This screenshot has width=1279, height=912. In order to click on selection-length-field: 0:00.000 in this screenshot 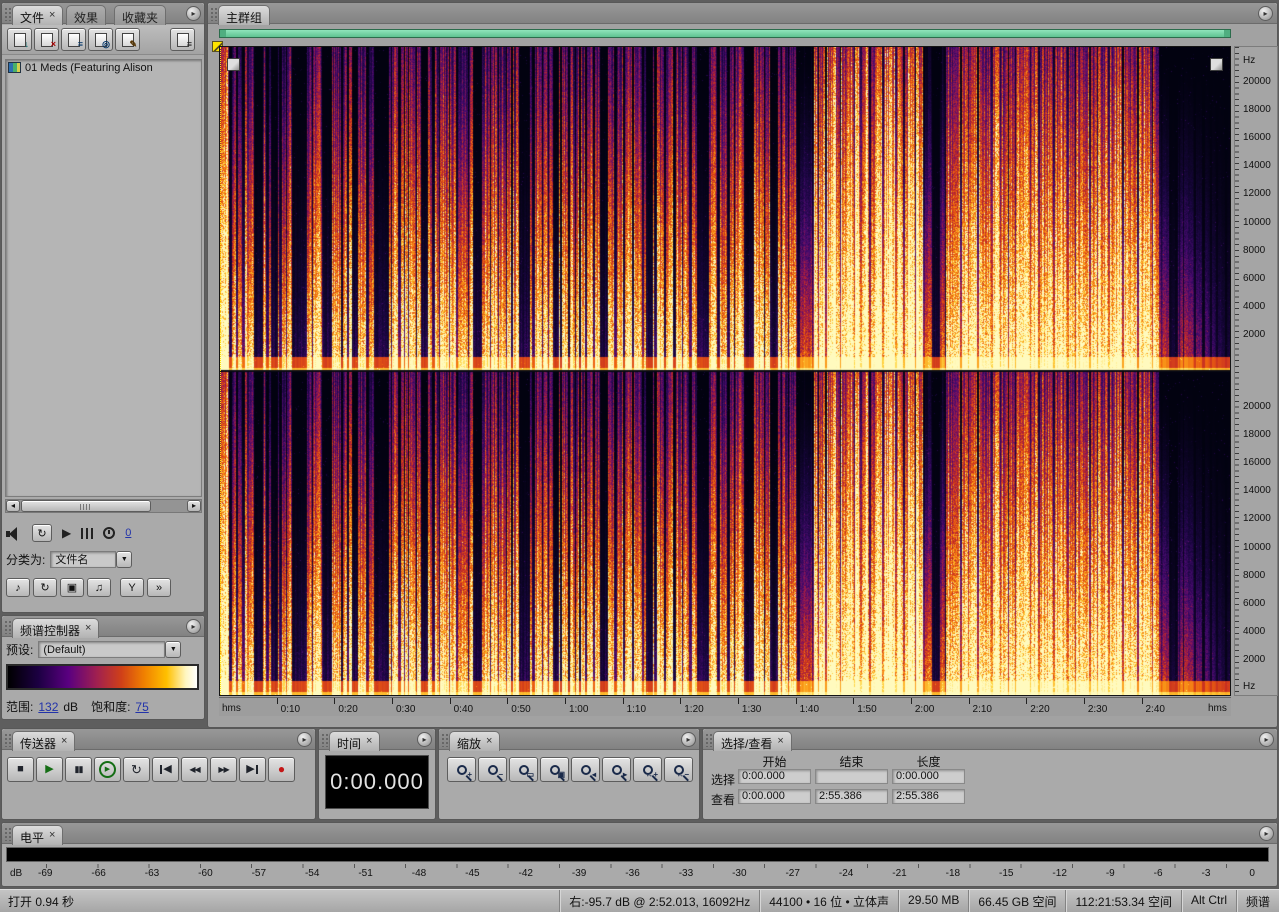, I will do `click(928, 776)`.